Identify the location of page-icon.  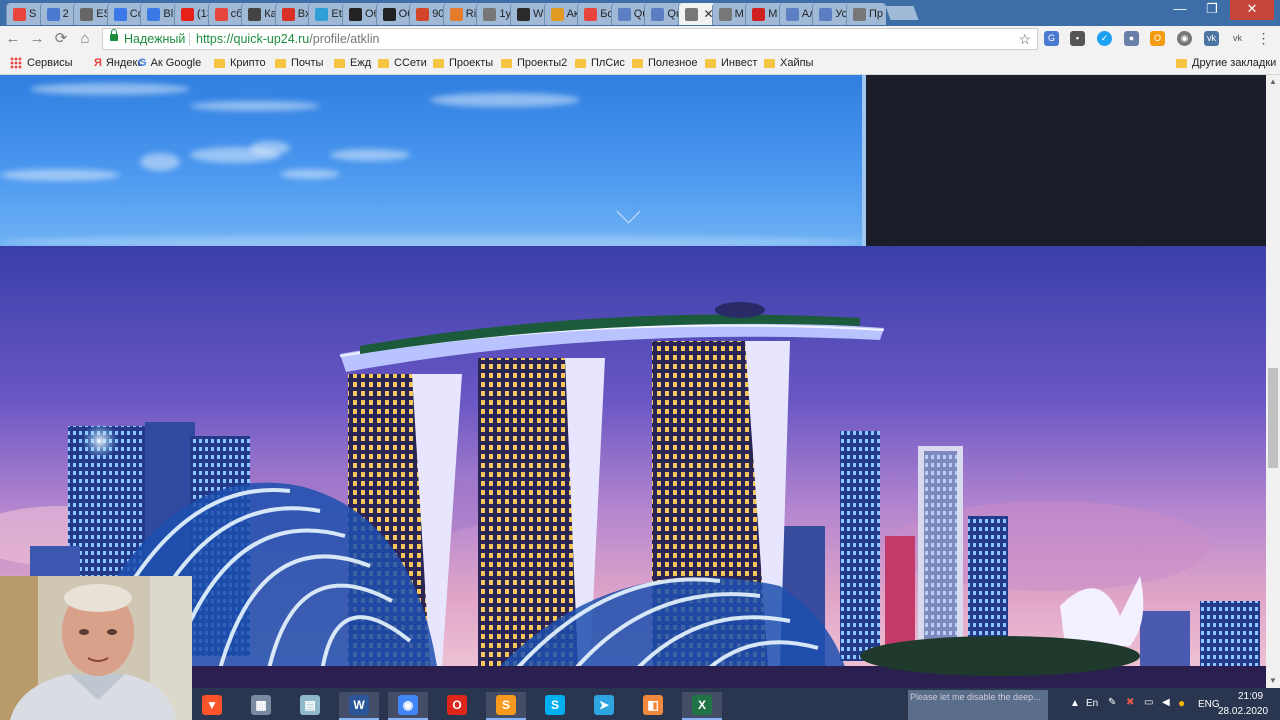
(154, 14).